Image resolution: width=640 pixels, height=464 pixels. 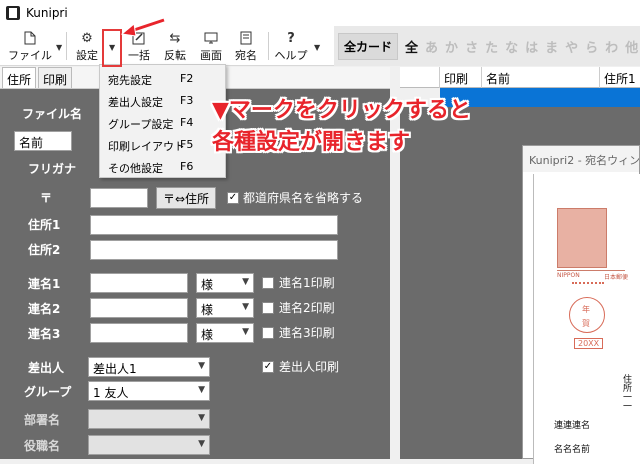 What do you see at coordinates (119, 198) in the screenshot?
I see `postal-code-input` at bounding box center [119, 198].